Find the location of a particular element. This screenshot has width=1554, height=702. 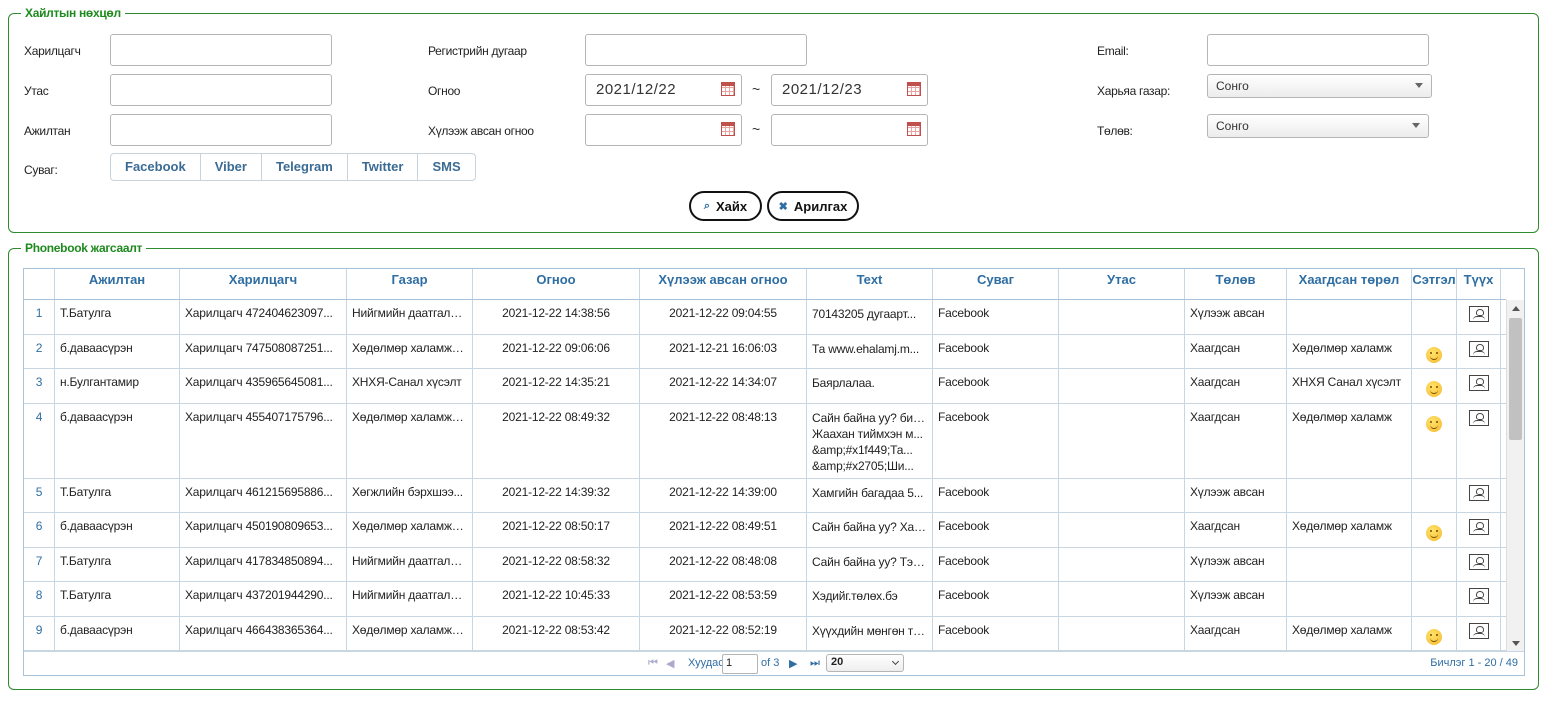

column-header-closed-type: Хаагдсан төрөл is located at coordinates (1349, 284).